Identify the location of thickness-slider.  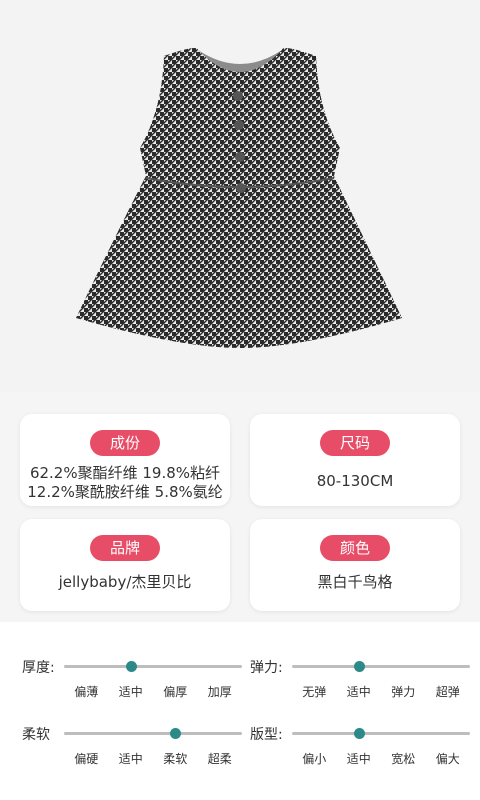
(153, 666).